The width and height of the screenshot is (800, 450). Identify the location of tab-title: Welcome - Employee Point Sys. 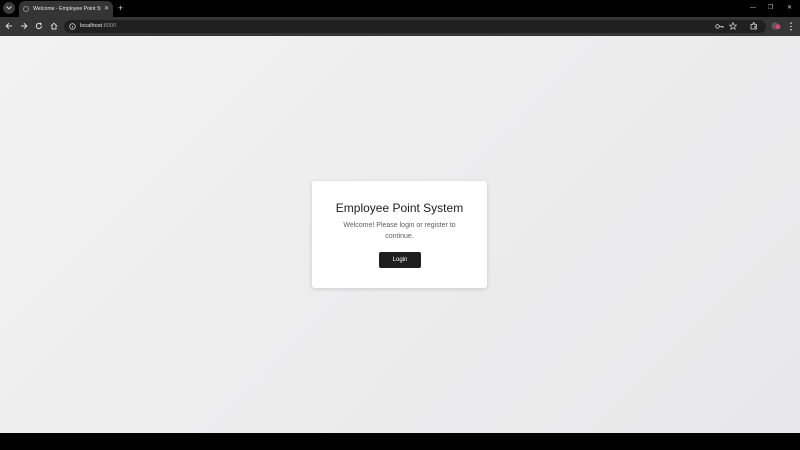
(67, 9).